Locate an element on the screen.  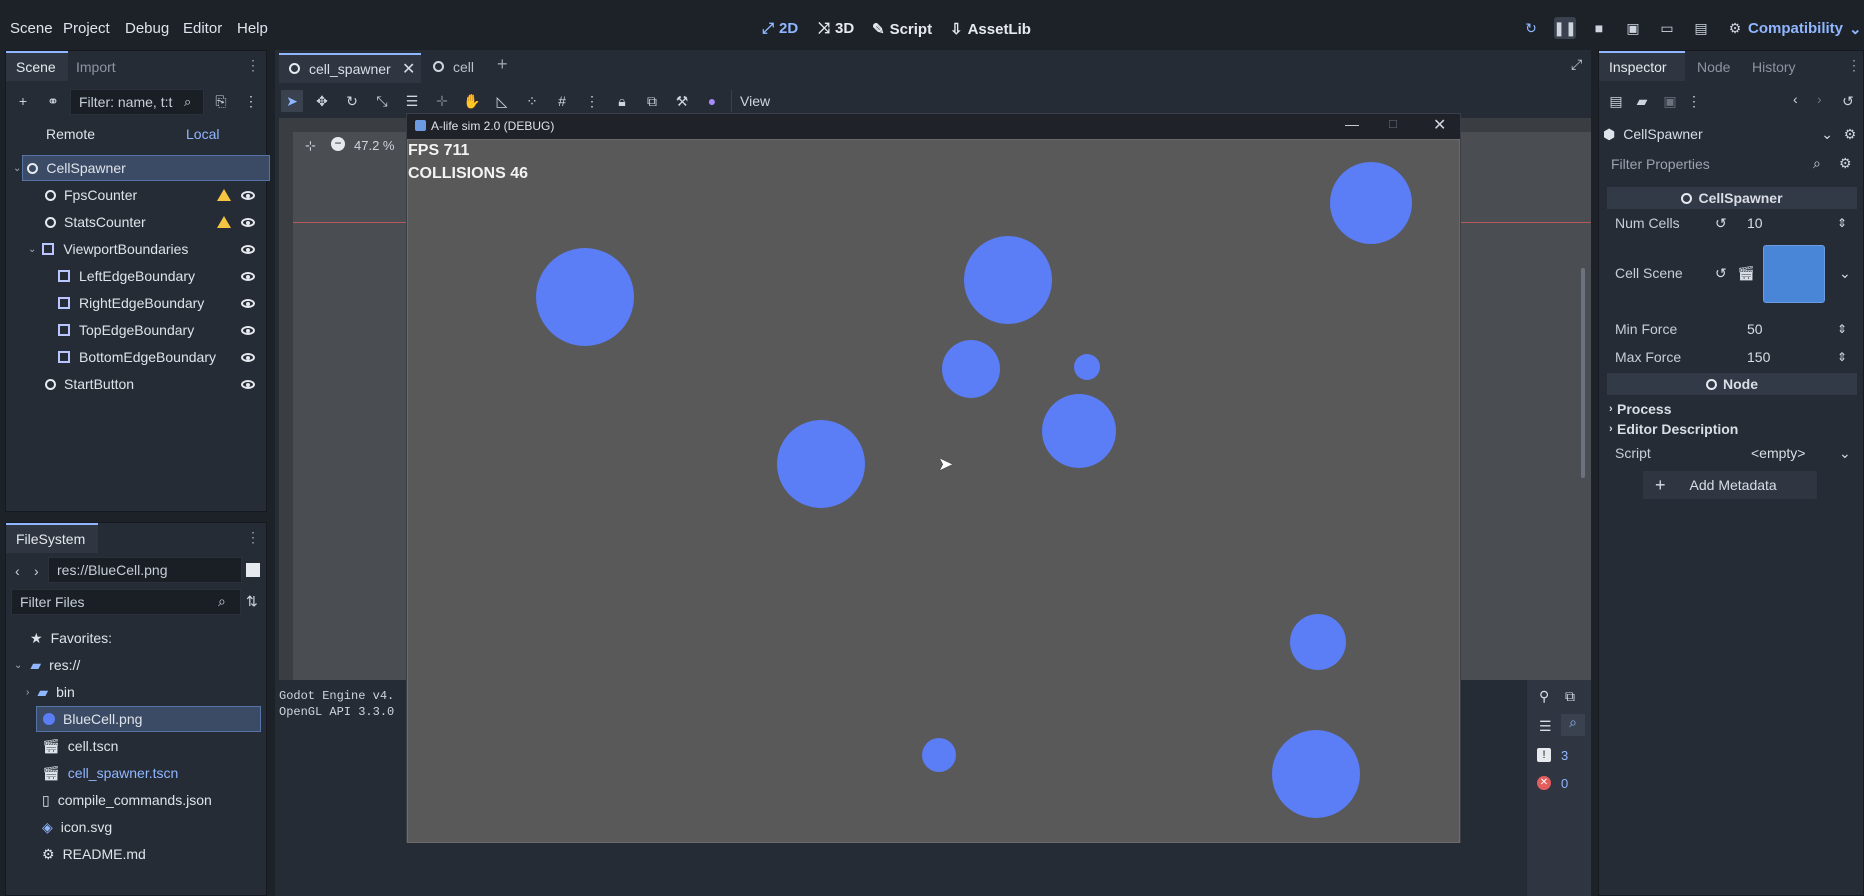
remote-debug-icon: ▣ is located at coordinates (1633, 28).